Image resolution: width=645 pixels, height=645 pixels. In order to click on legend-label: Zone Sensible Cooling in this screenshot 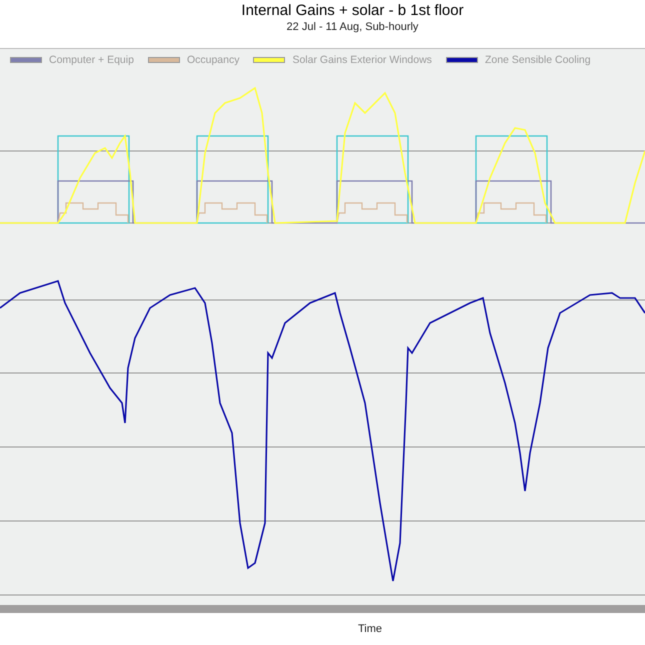, I will do `click(537, 60)`.